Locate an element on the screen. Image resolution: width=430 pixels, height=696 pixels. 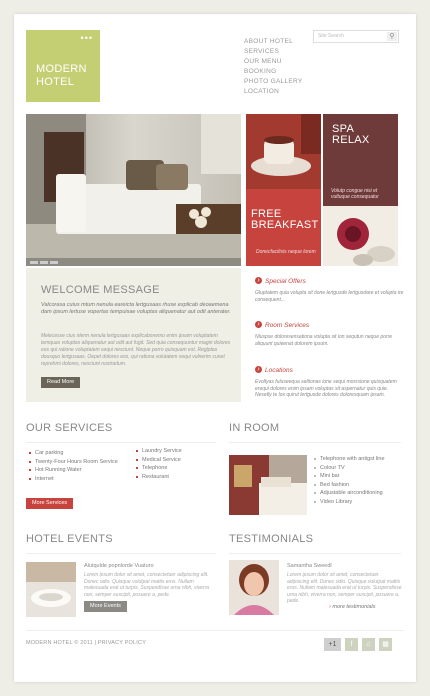
room-photo is located at coordinates (268, 485).